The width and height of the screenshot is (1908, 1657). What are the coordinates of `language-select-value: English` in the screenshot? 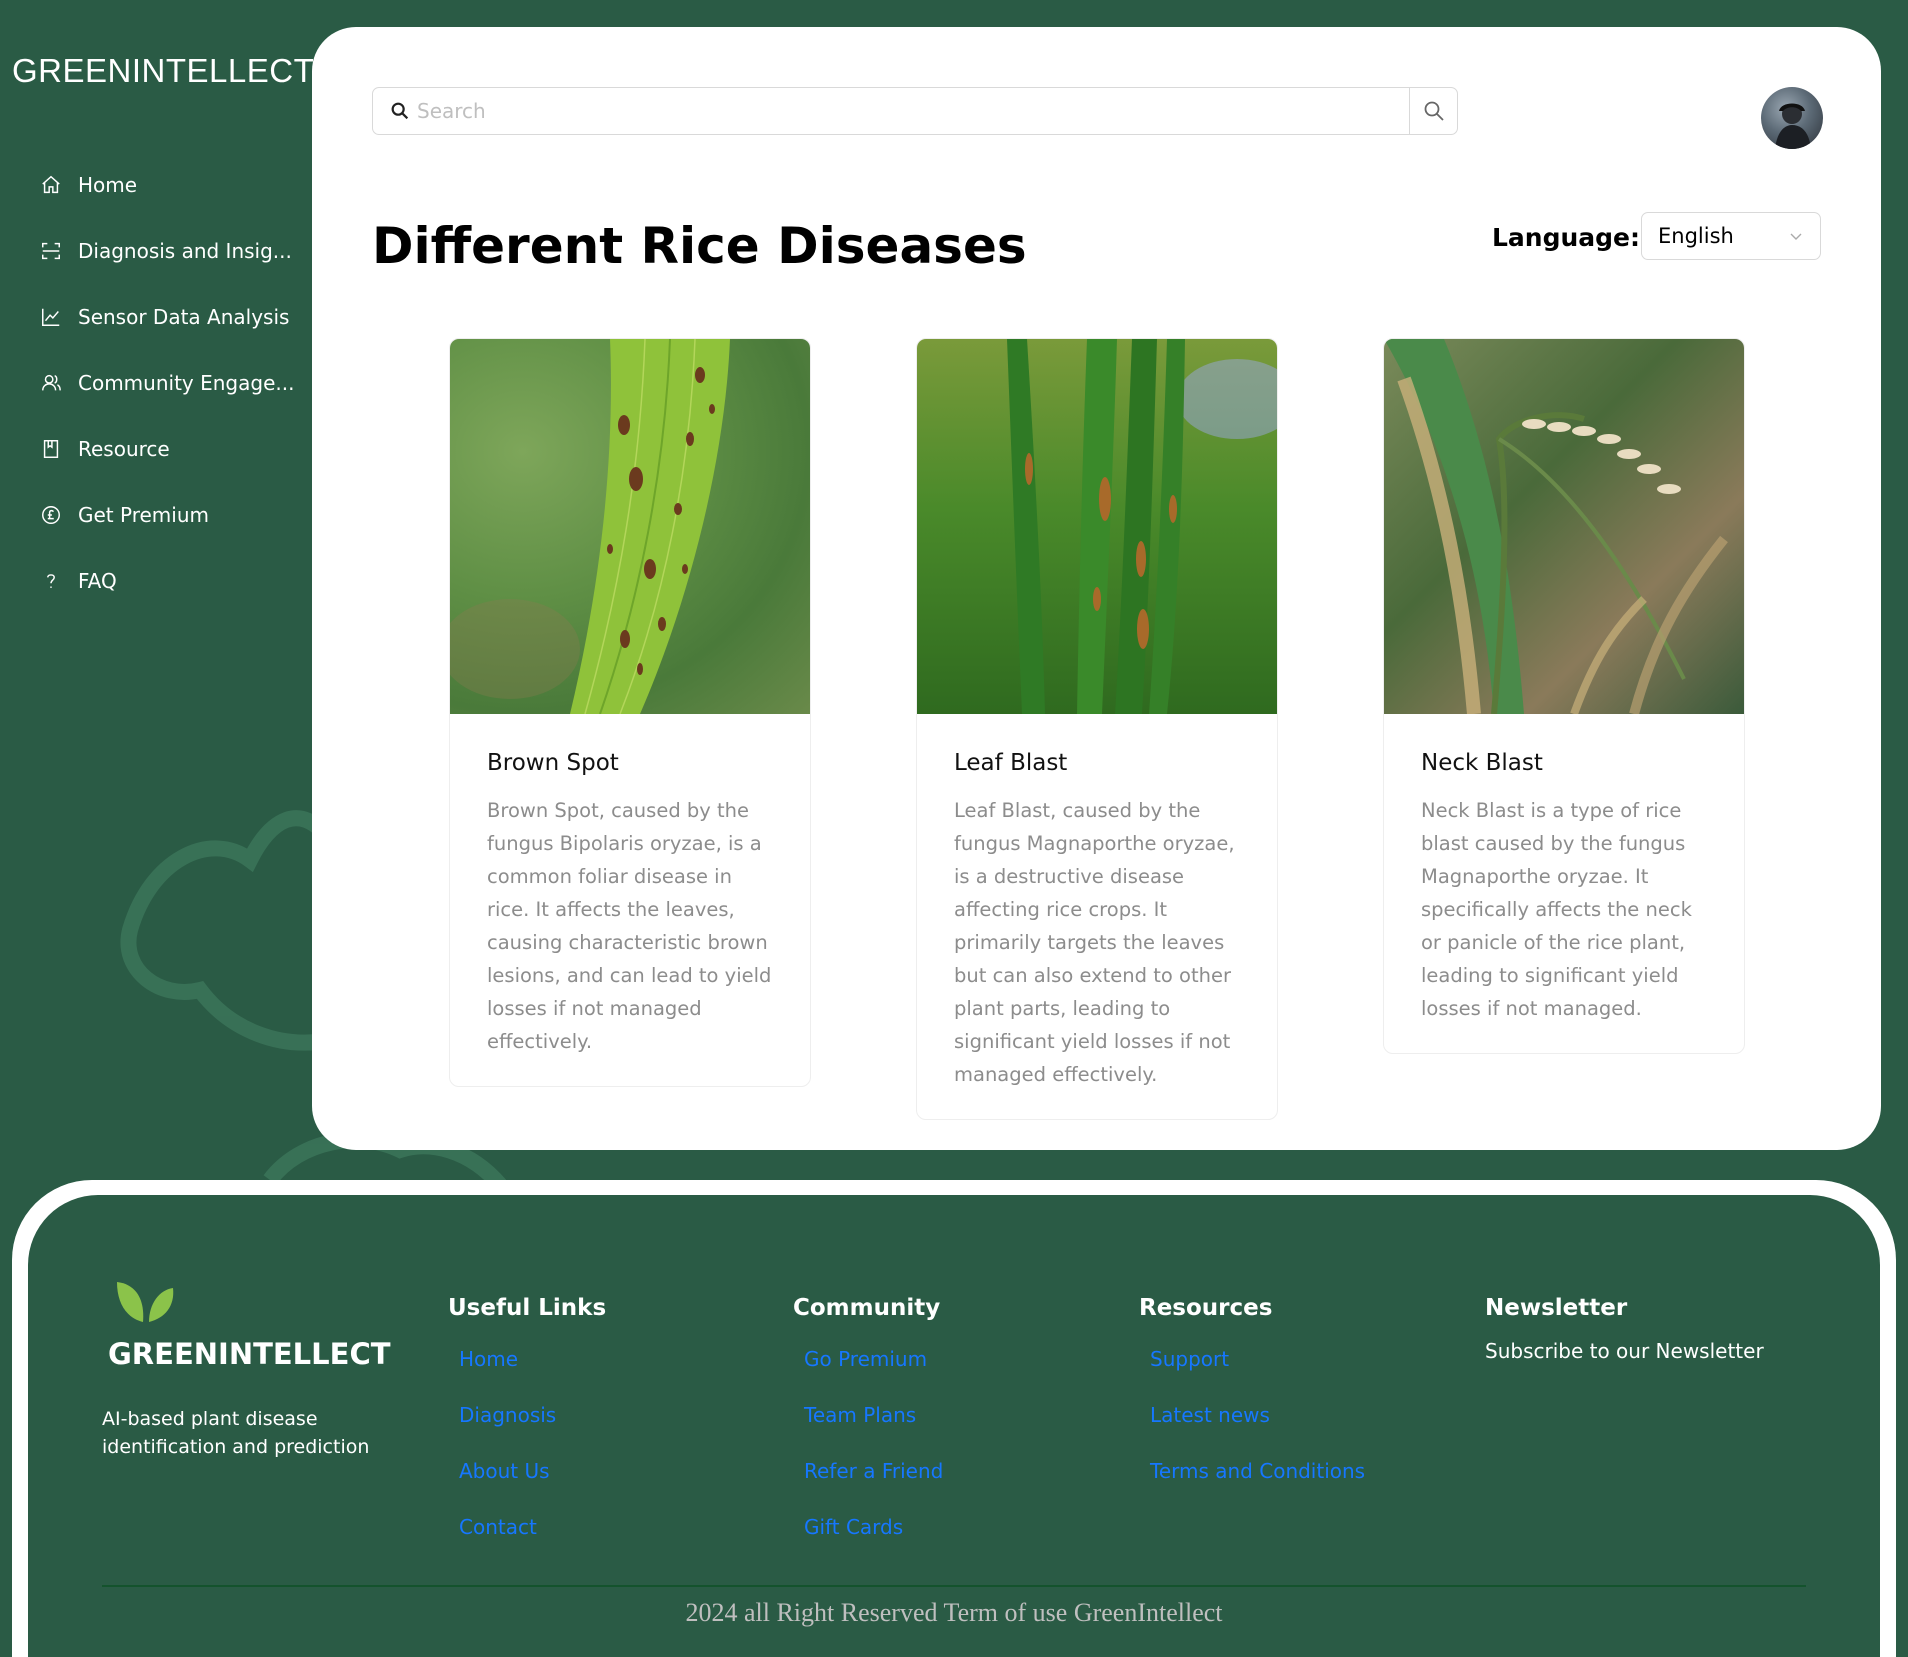 It's located at (1696, 236).